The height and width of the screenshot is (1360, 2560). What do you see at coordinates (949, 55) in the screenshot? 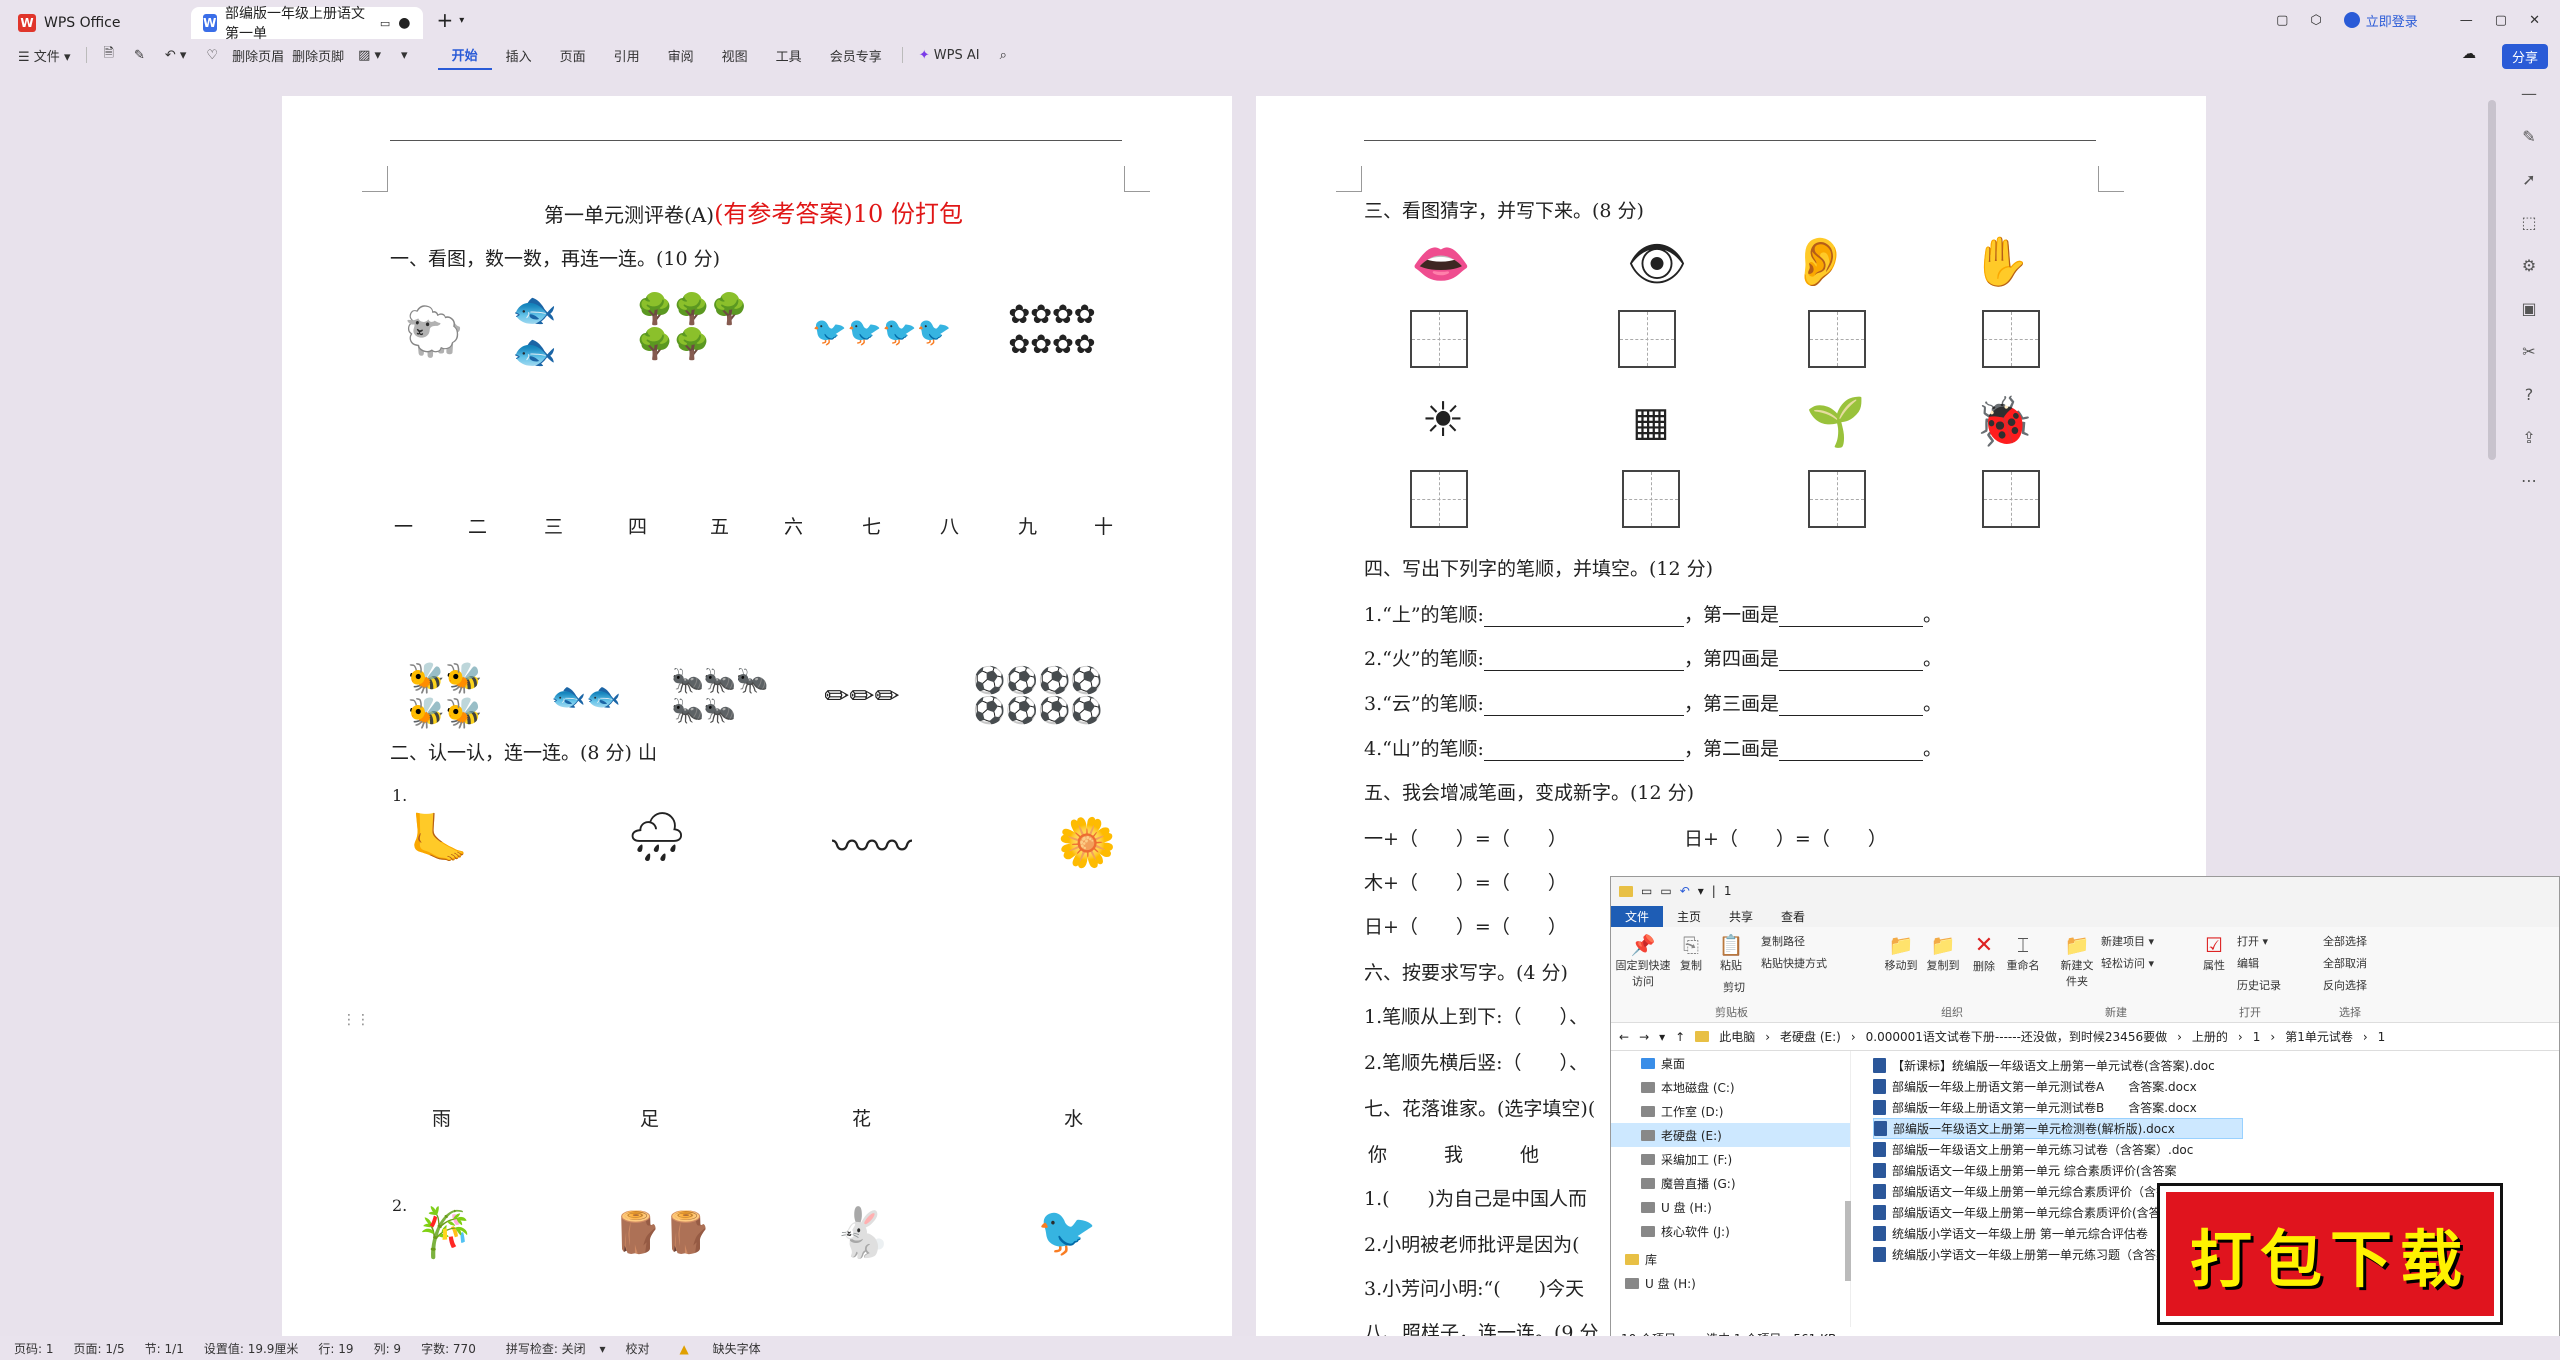
I see `wps-ai-button: ✦ WPS AI` at bounding box center [949, 55].